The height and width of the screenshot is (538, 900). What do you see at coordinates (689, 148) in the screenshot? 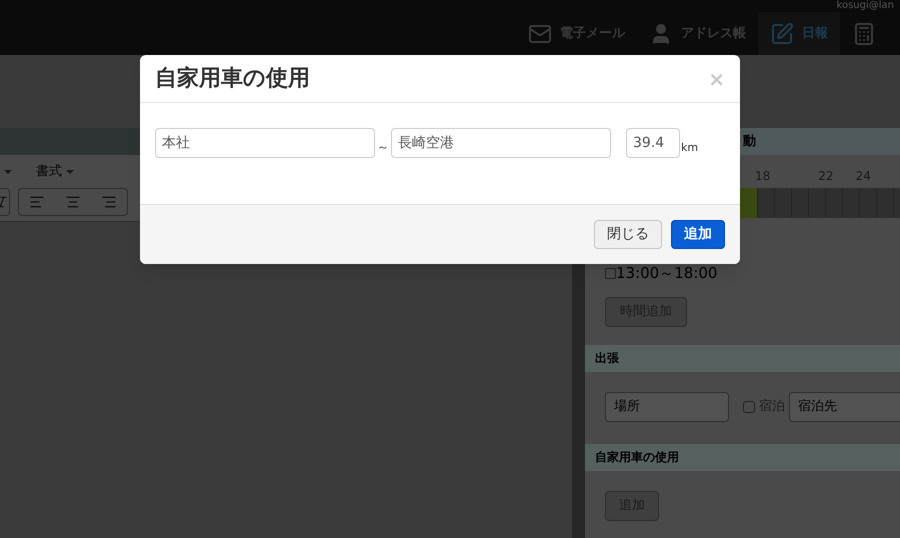
I see `unit-label: km` at bounding box center [689, 148].